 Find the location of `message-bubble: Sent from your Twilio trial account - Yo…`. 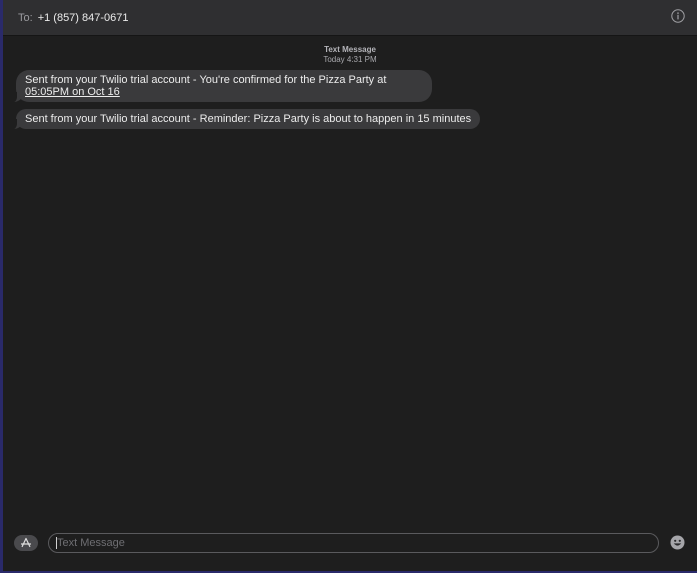

message-bubble: Sent from your Twilio trial account - Yo… is located at coordinates (220, 86).